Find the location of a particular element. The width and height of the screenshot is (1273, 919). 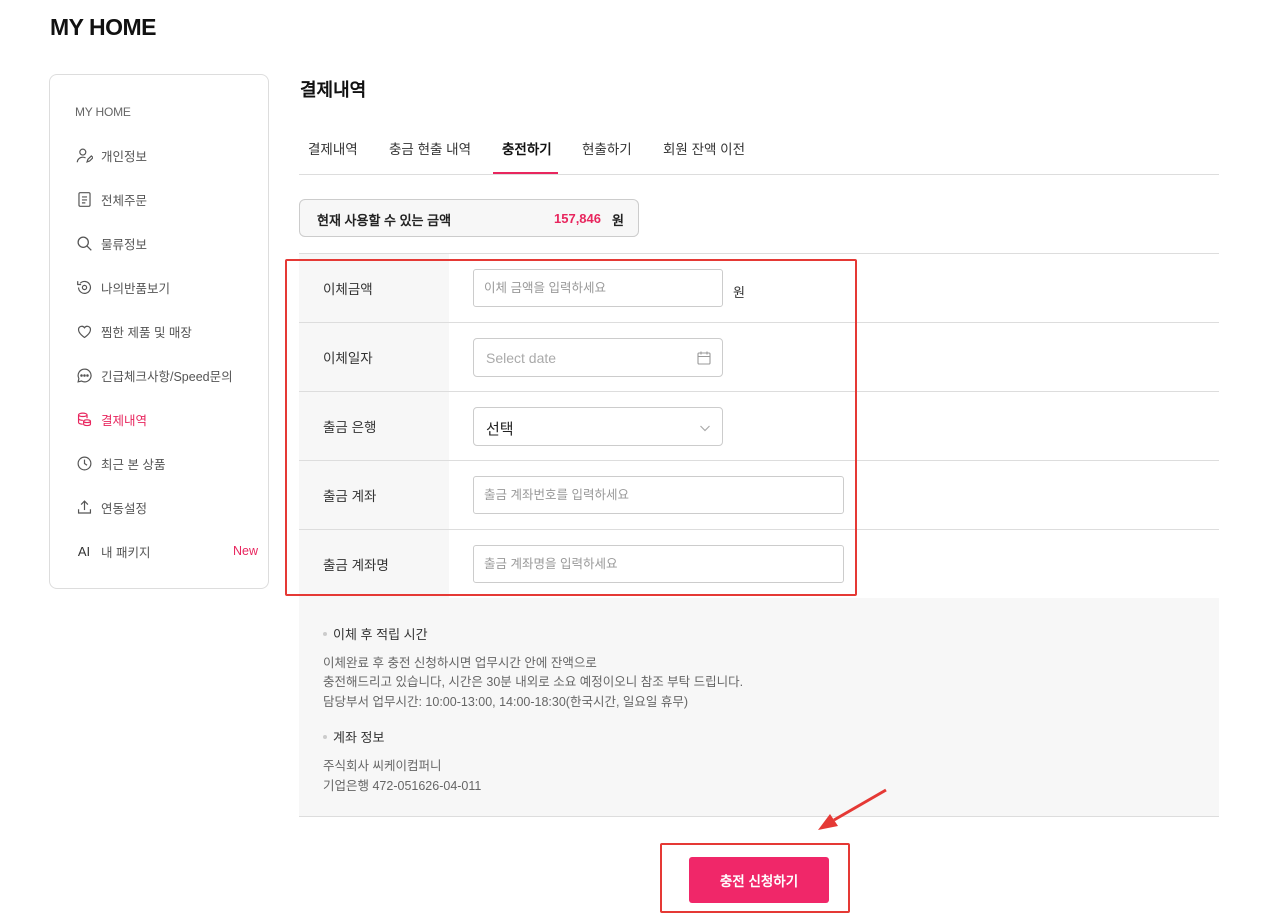

form-row-account: 출금 계좌 is located at coordinates (759, 495).